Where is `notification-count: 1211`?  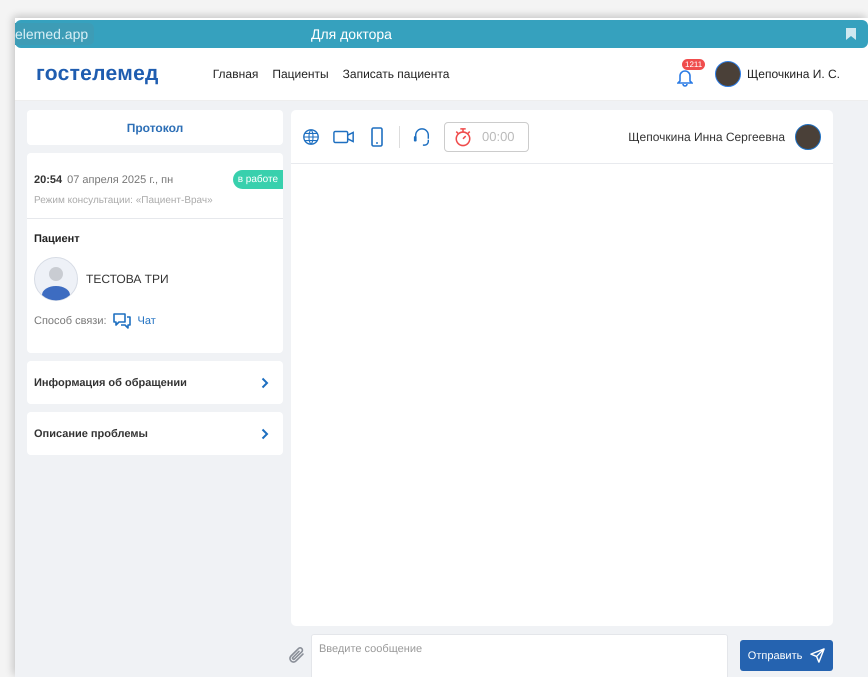
notification-count: 1211 is located at coordinates (694, 64).